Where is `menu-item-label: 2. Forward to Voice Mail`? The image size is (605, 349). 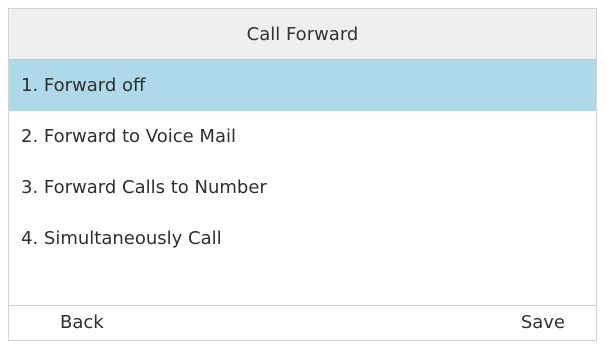
menu-item-label: 2. Forward to Voice Mail is located at coordinates (128, 136).